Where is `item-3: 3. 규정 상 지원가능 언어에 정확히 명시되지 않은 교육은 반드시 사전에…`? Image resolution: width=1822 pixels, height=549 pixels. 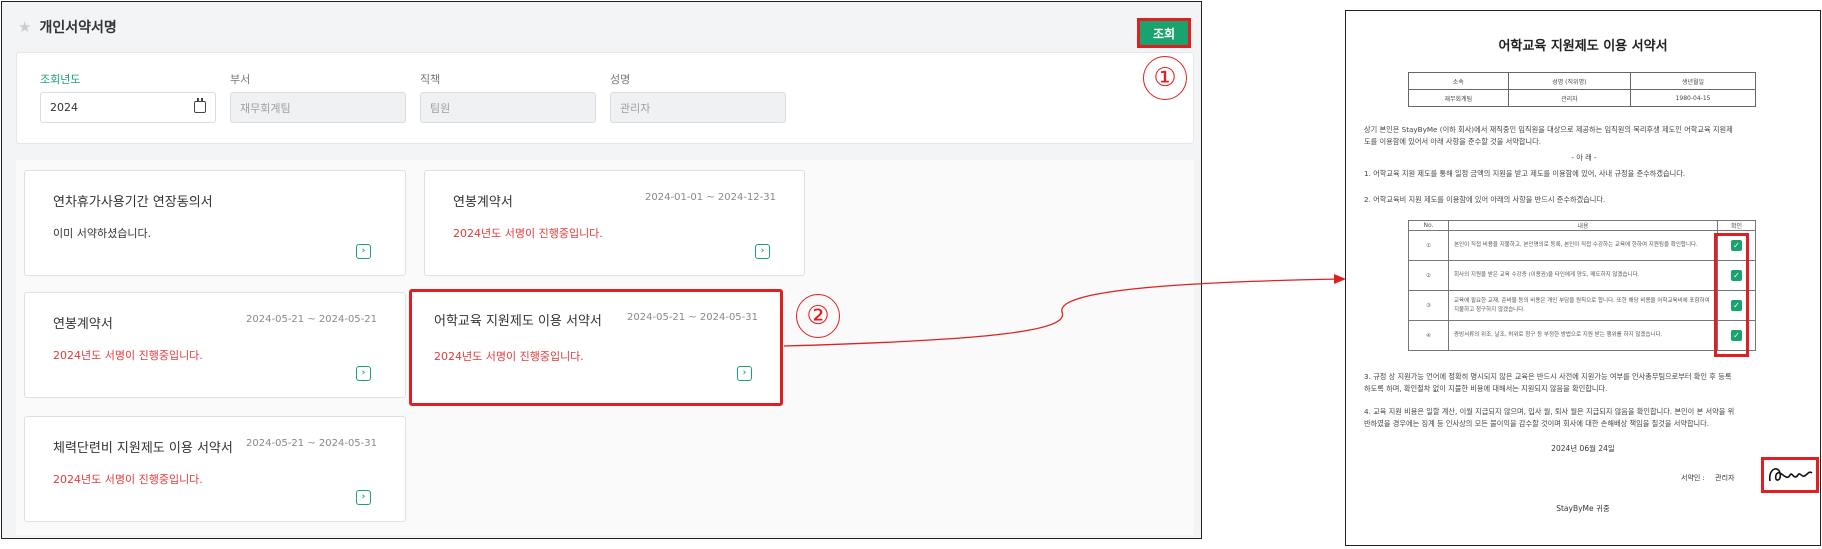 item-3: 3. 규정 상 지원가능 언어에 정확히 명시되지 않은 교육은 반드시 사전에… is located at coordinates (1584, 383).